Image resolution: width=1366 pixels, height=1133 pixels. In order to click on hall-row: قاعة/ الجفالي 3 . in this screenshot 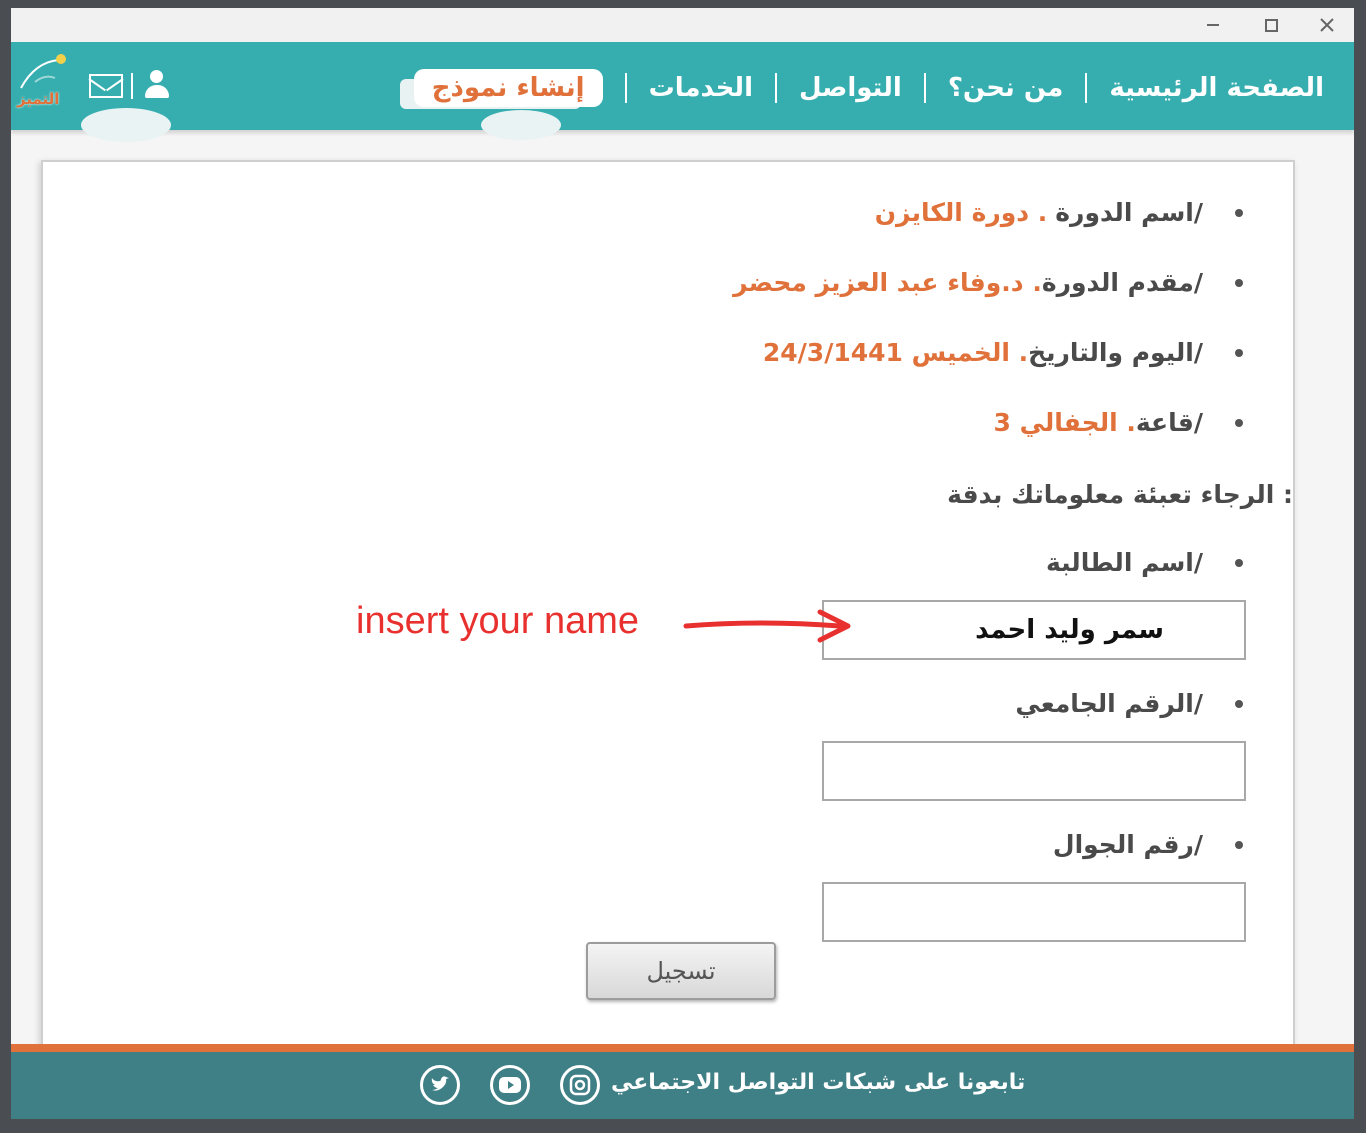, I will do `click(1118, 422)`.